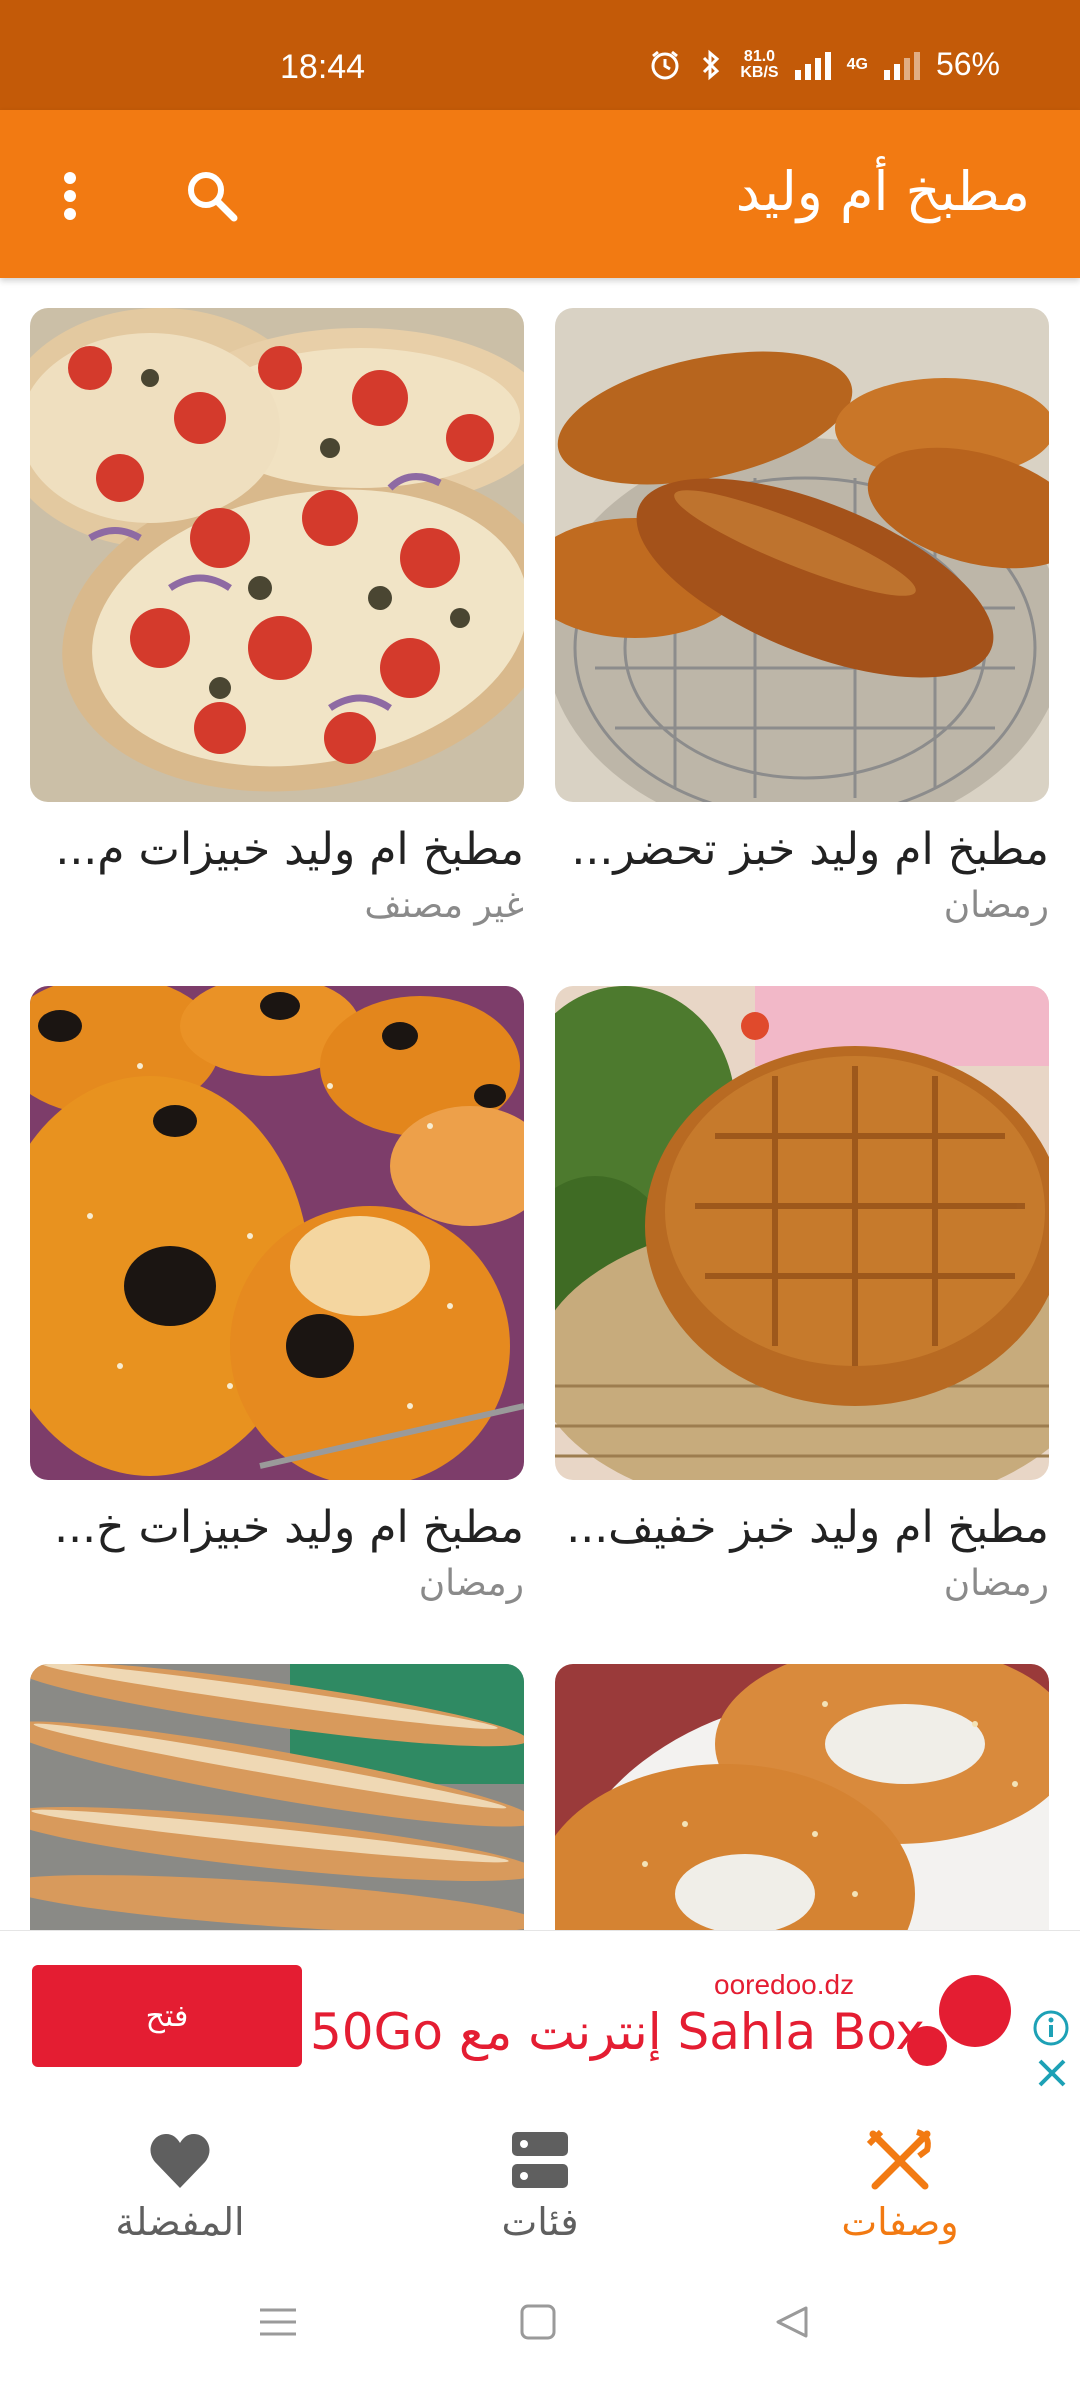  Describe the element at coordinates (802, 1233) in the screenshot. I see `recipe-image-round-bread` at that location.